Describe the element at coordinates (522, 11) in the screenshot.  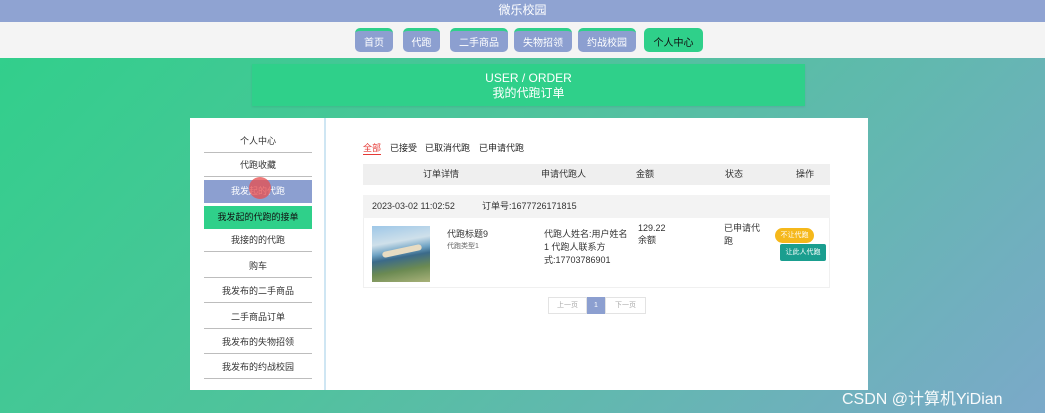
I see `site-title: 微乐校园` at that location.